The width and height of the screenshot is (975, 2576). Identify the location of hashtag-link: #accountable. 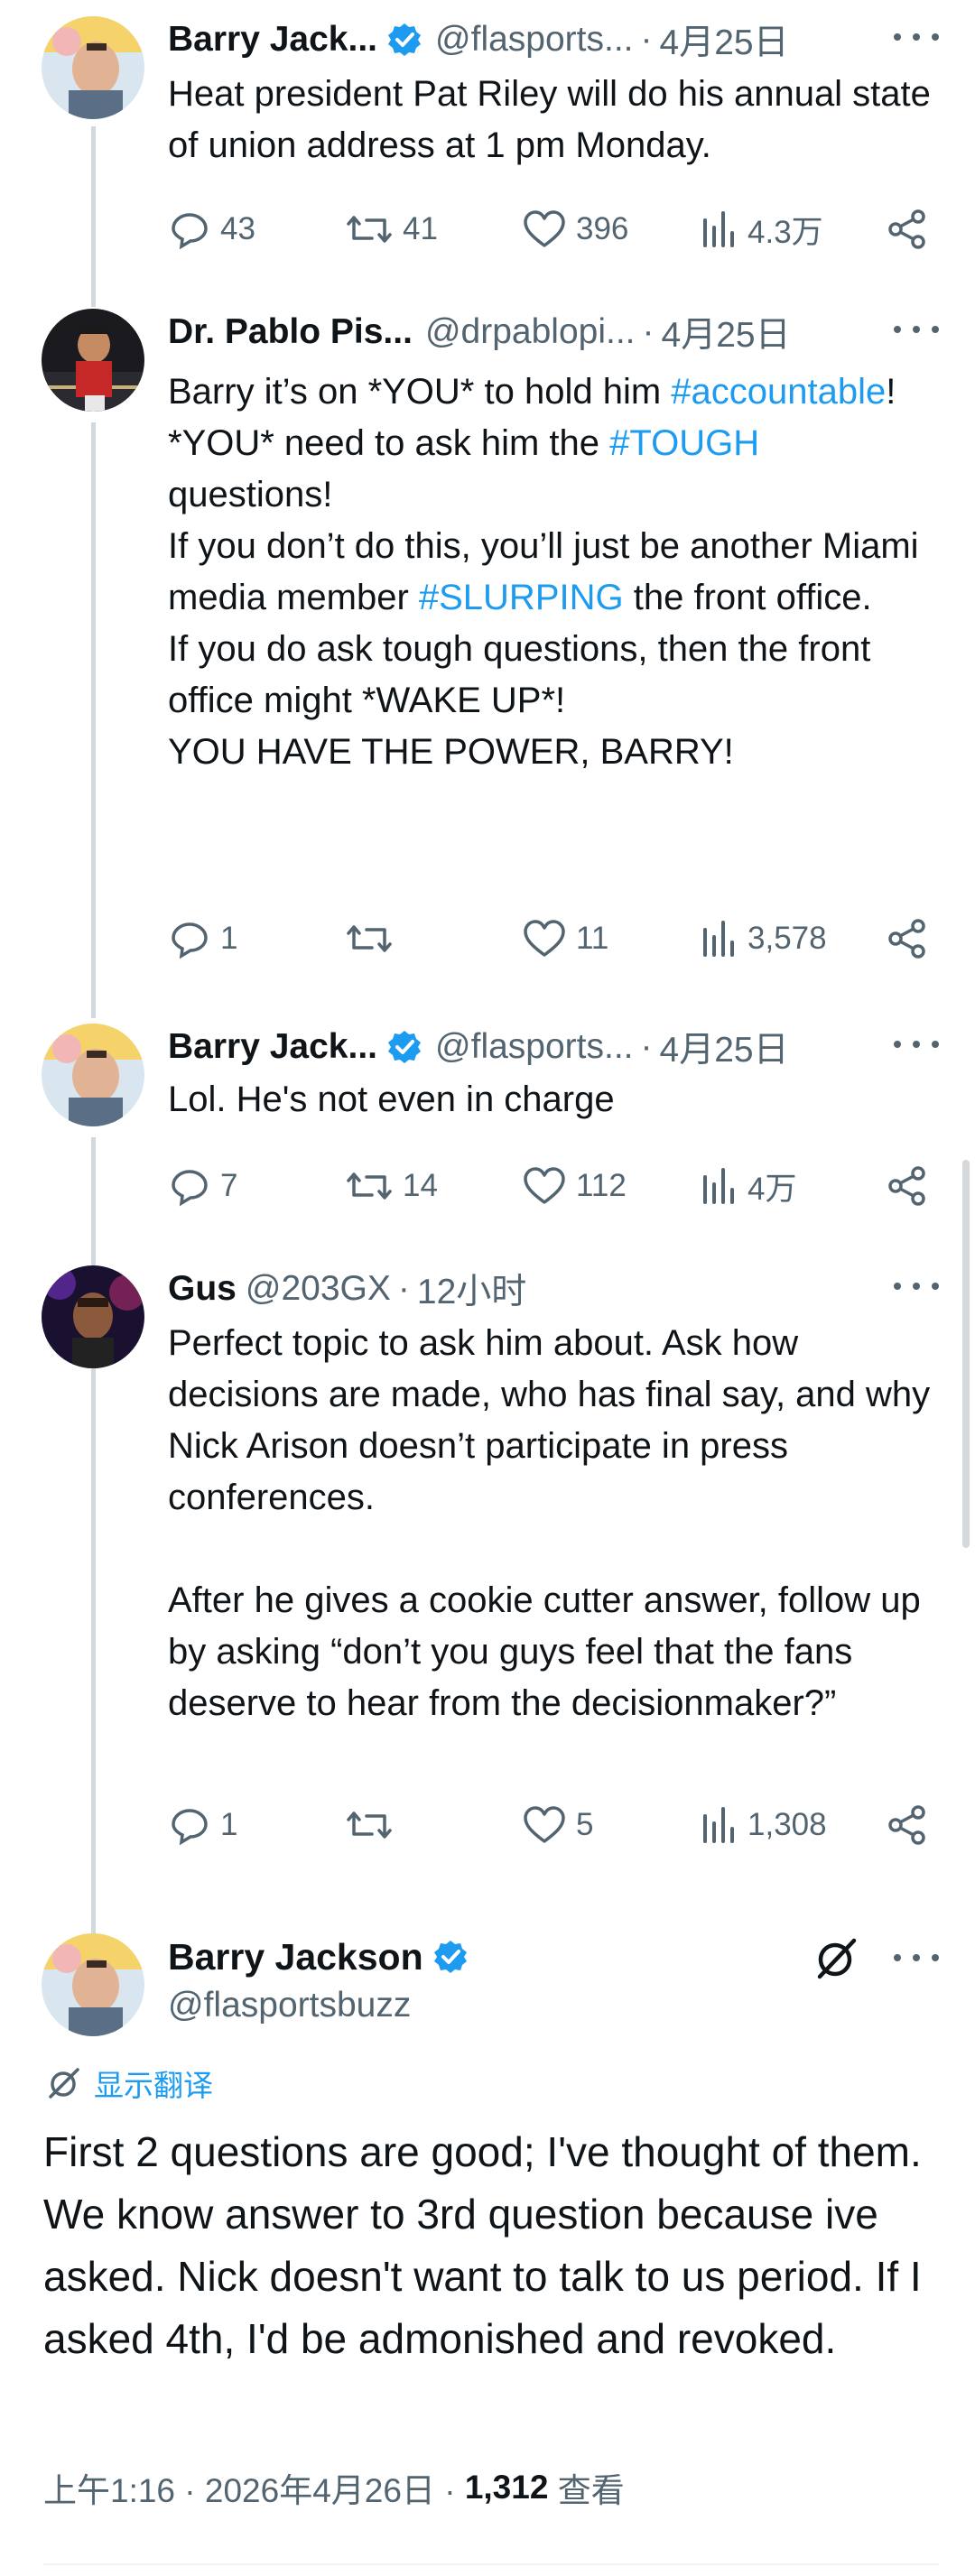
(779, 392).